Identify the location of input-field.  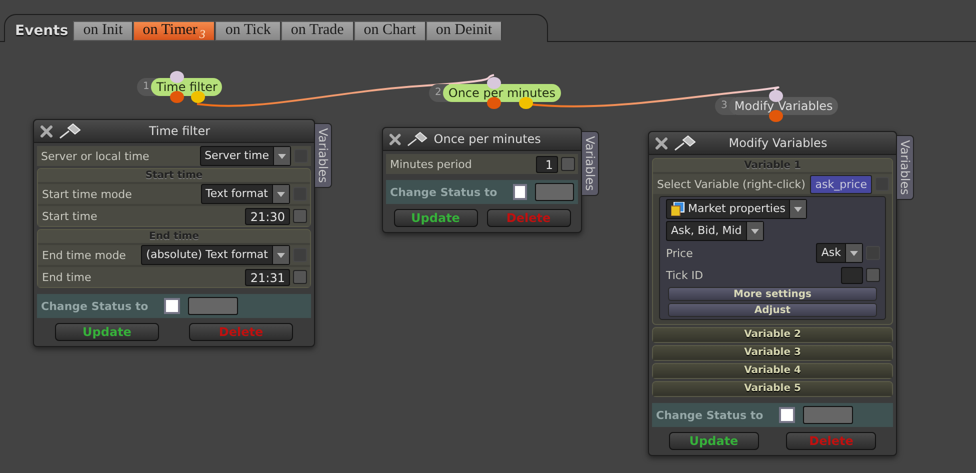
(852, 275).